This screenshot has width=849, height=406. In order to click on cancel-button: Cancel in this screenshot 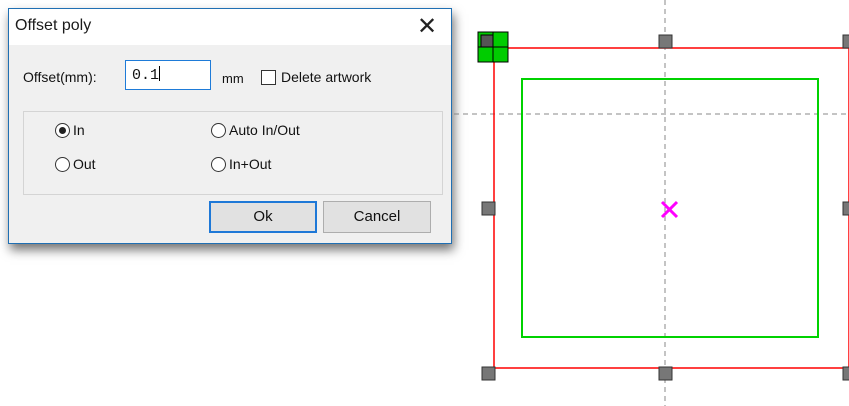, I will do `click(377, 217)`.